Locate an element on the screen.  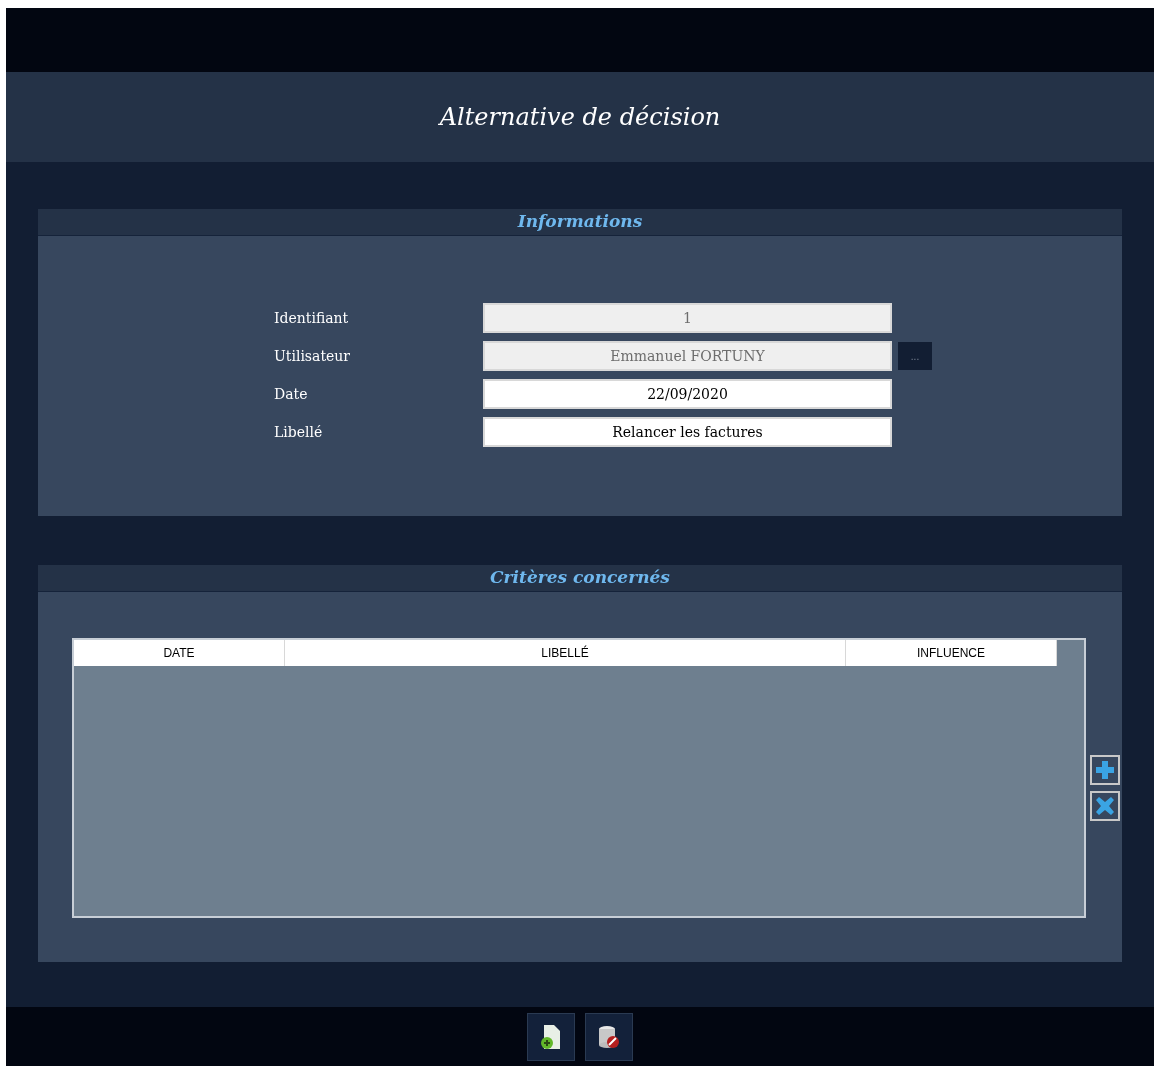
plus-icon is located at coordinates (1105, 770).